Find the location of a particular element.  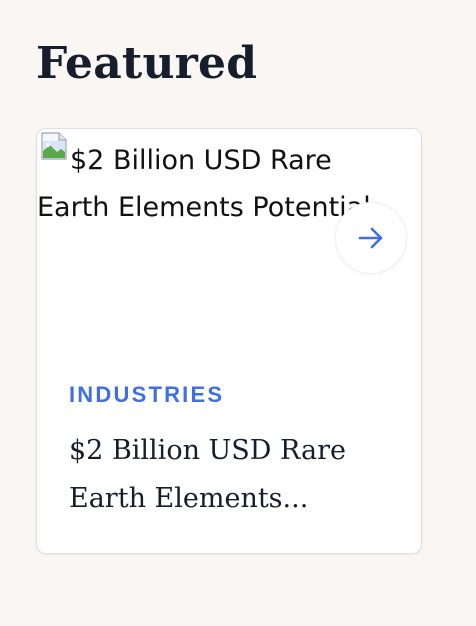

section-title: Featured is located at coordinates (147, 63).